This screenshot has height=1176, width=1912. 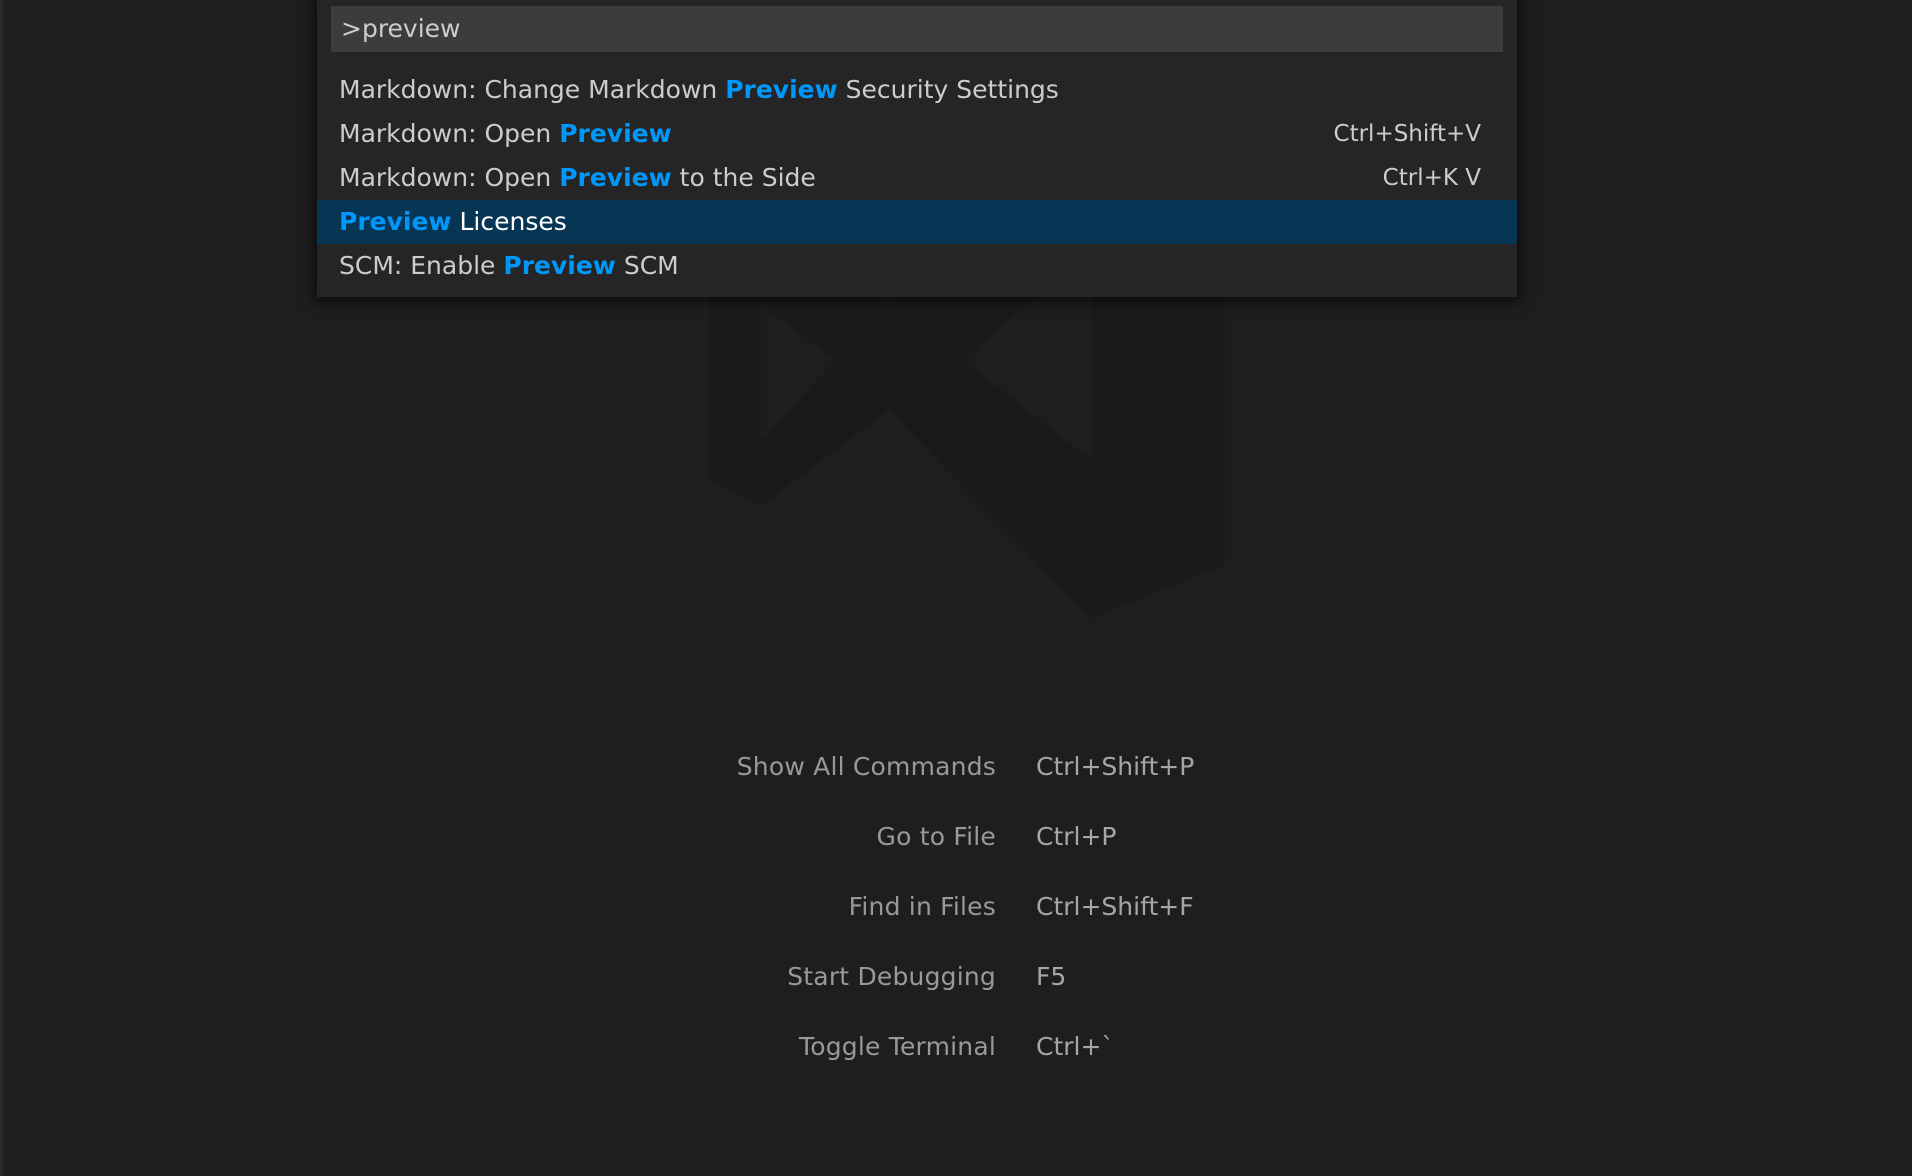 What do you see at coordinates (917, 266) in the screenshot?
I see `command-item: SCM: Enable Preview SCM` at bounding box center [917, 266].